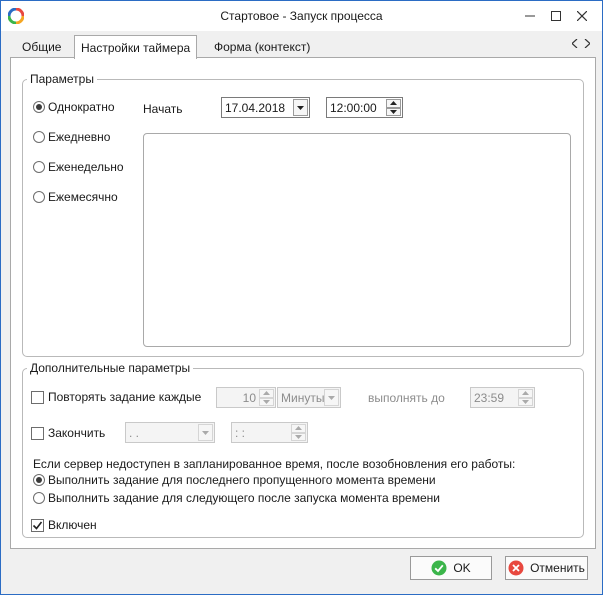 This screenshot has height=595, width=603. Describe the element at coordinates (516, 568) in the screenshot. I see `cancel-circle-icon` at that location.